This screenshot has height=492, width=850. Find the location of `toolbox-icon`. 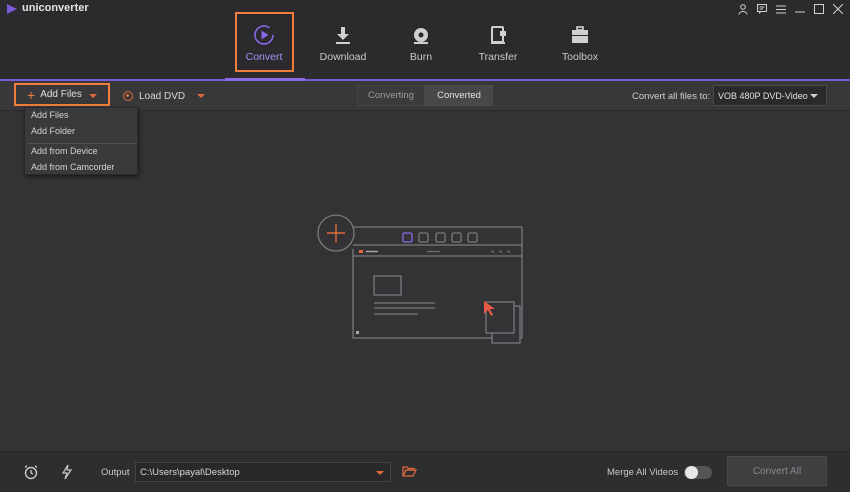

toolbox-icon is located at coordinates (580, 34).